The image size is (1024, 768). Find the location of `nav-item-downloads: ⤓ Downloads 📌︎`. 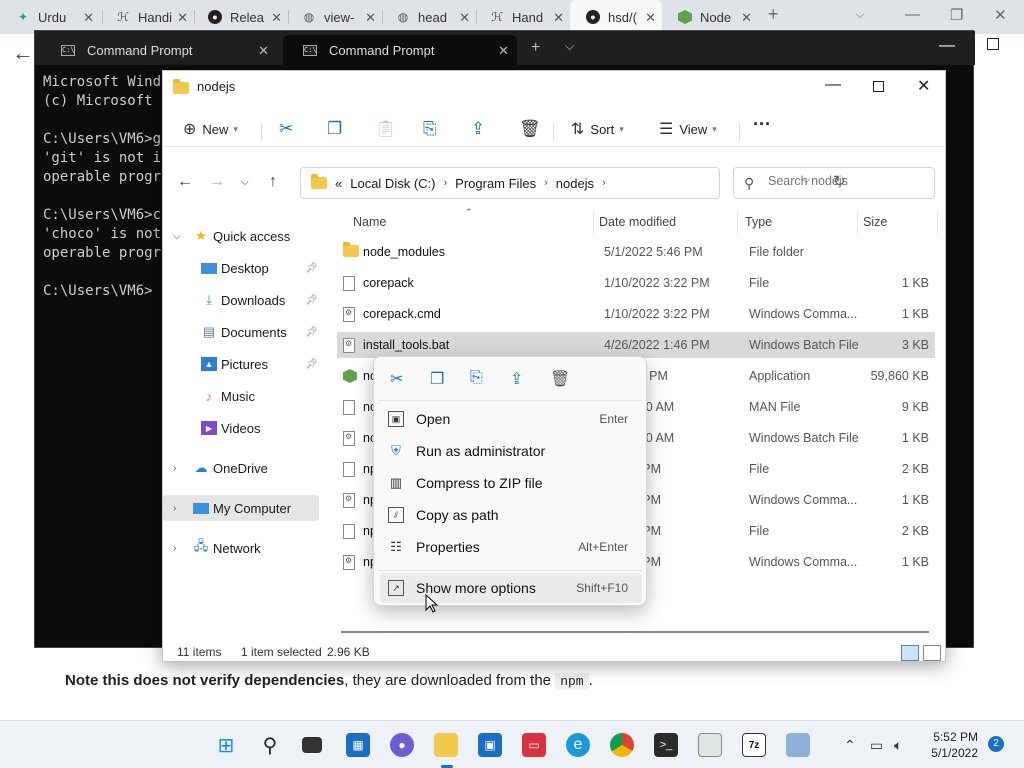

nav-item-downloads: ⤓ Downloads 📌︎ is located at coordinates (241, 300).